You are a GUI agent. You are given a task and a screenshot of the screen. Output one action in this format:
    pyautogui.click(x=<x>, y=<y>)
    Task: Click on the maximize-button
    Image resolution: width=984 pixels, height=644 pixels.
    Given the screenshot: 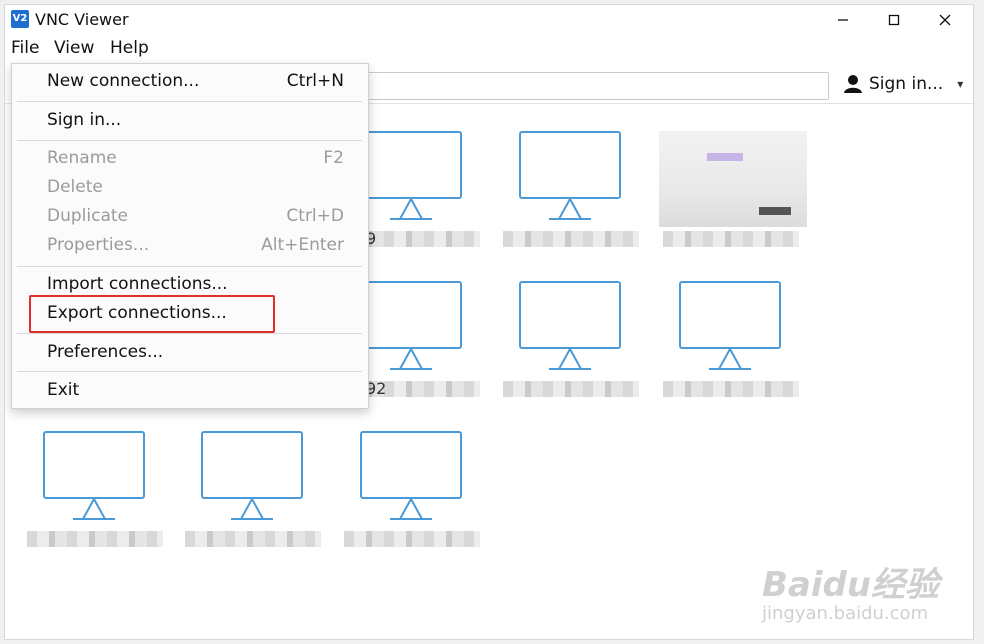 What is the action you would take?
    pyautogui.click(x=894, y=20)
    